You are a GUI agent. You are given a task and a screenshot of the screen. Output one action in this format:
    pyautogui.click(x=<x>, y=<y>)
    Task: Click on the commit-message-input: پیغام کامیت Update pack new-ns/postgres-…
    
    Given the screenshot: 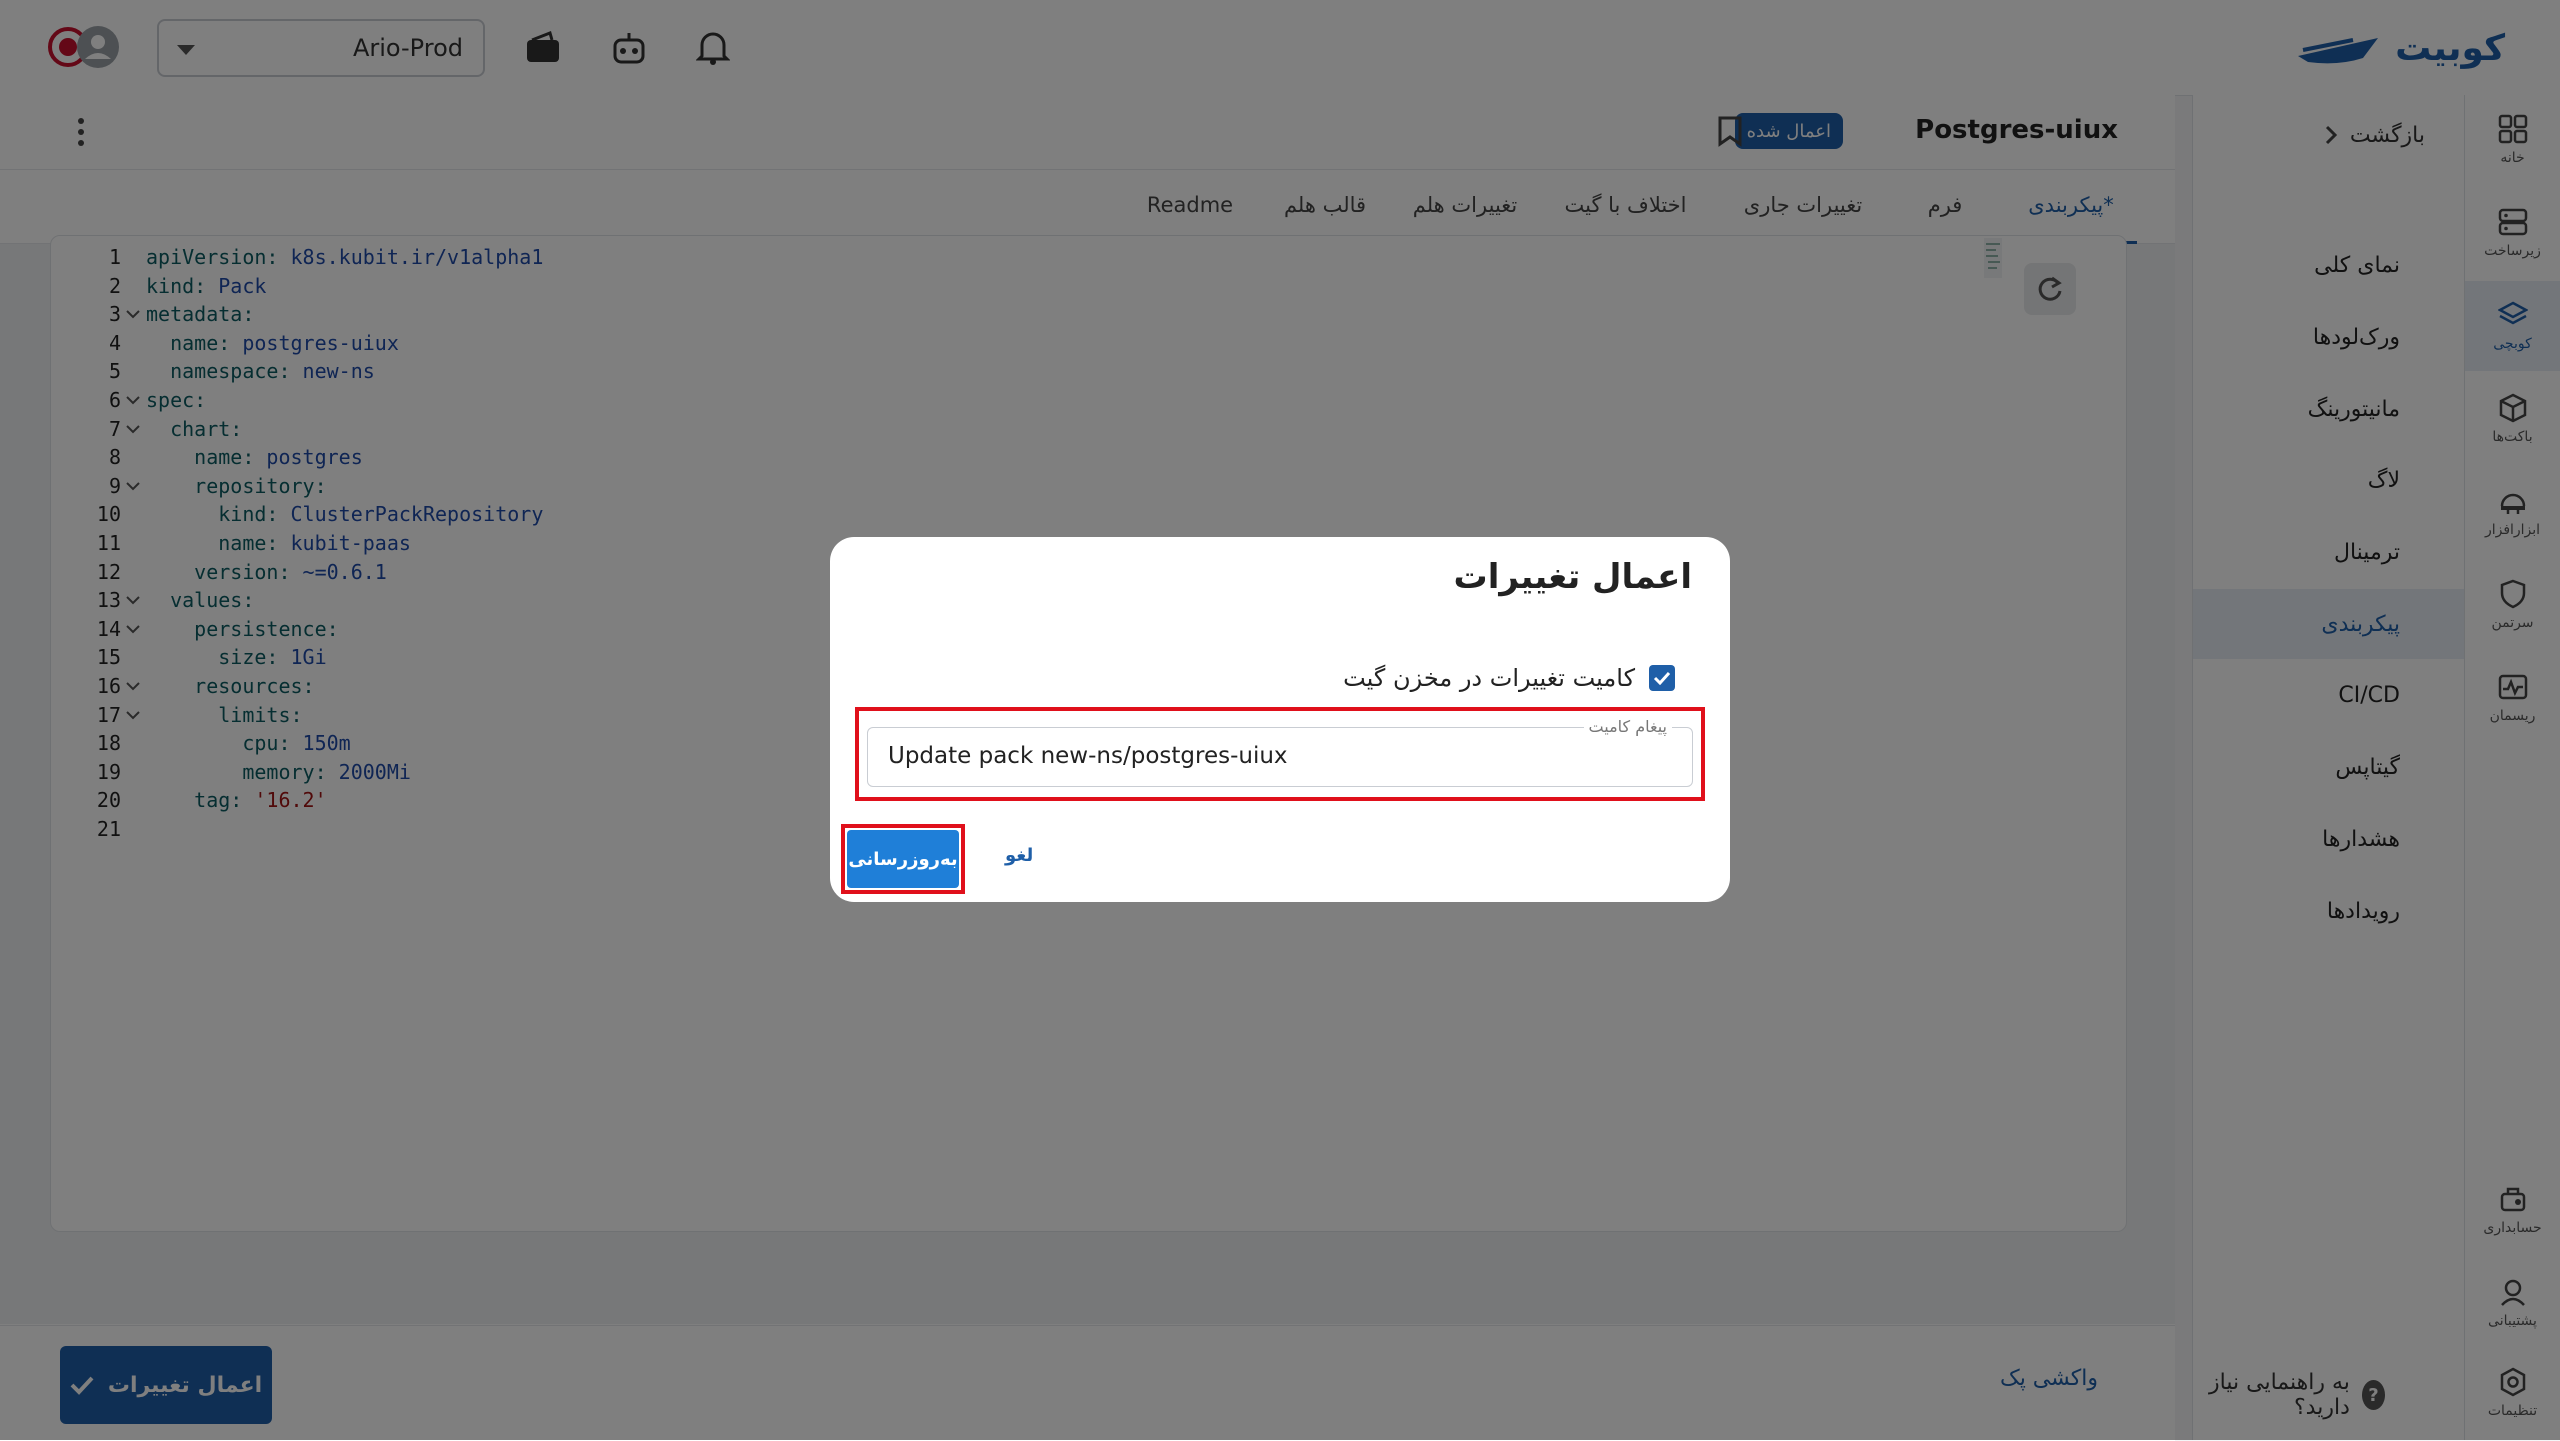 What is the action you would take?
    pyautogui.click(x=1280, y=752)
    